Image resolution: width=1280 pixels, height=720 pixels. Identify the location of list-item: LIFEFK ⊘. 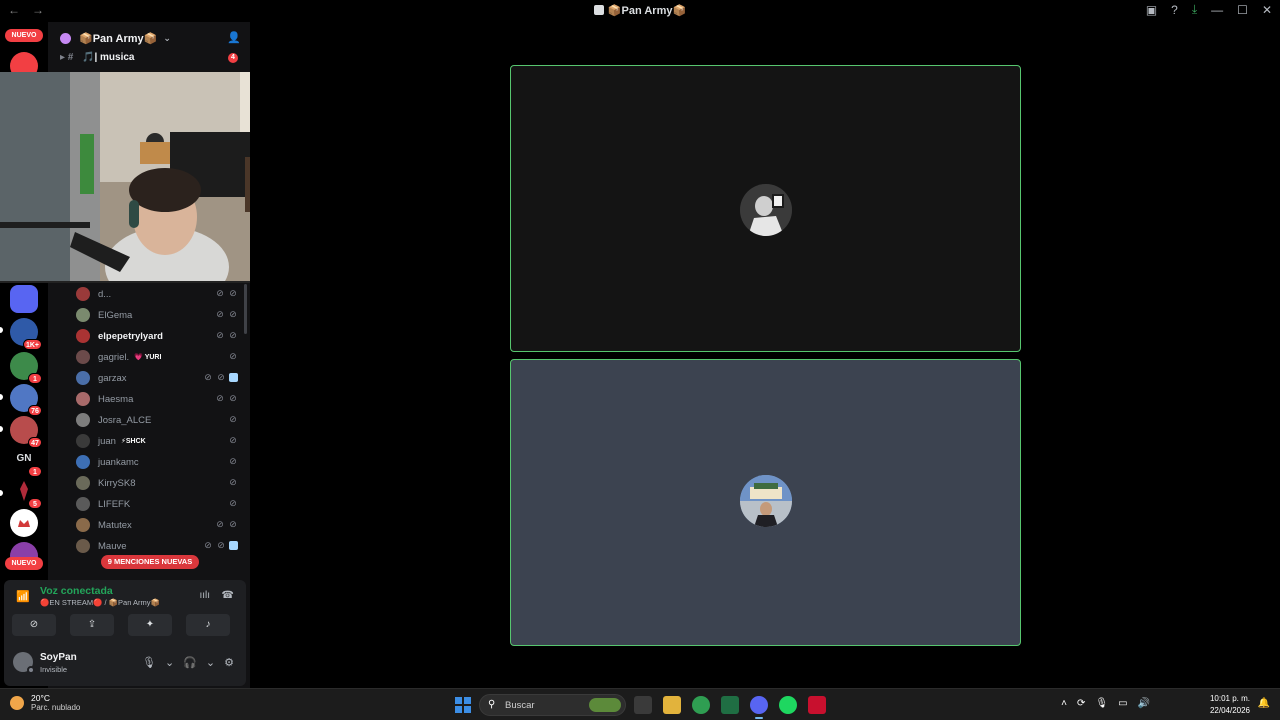
(161, 504).